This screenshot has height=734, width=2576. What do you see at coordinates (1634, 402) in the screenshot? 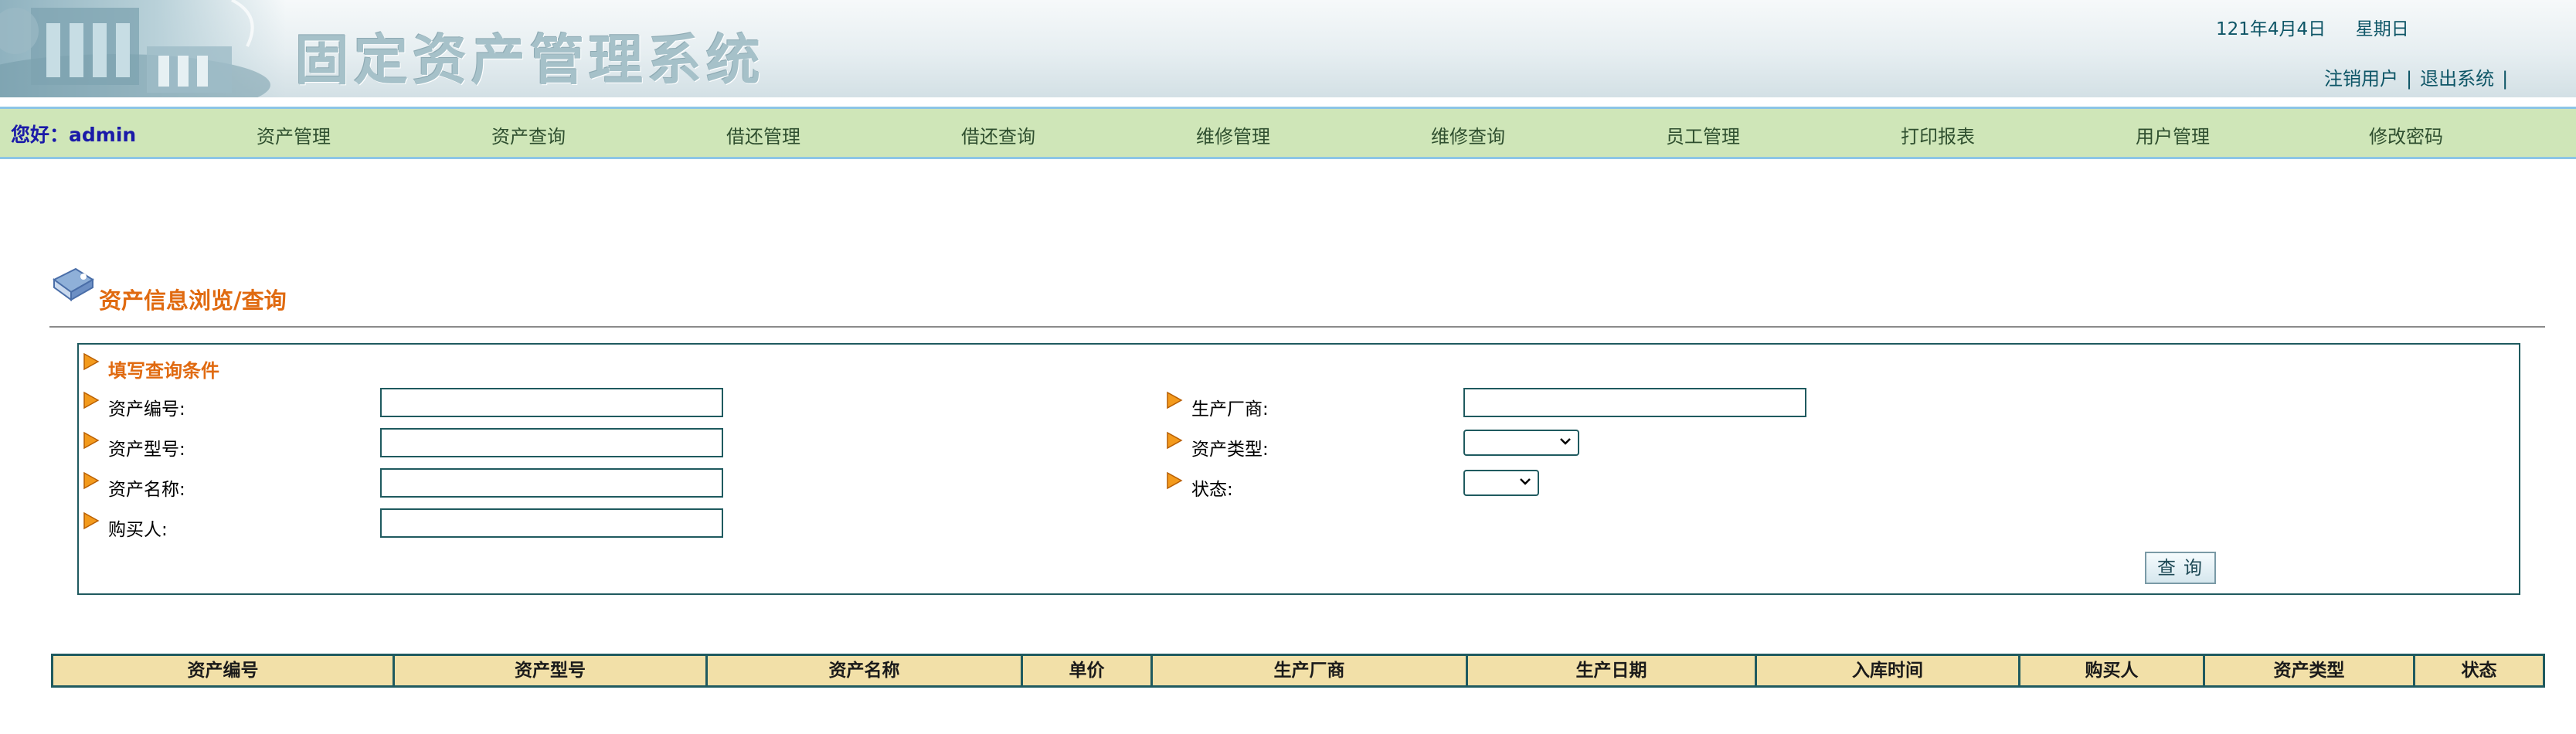
I see `manufacturer-input` at bounding box center [1634, 402].